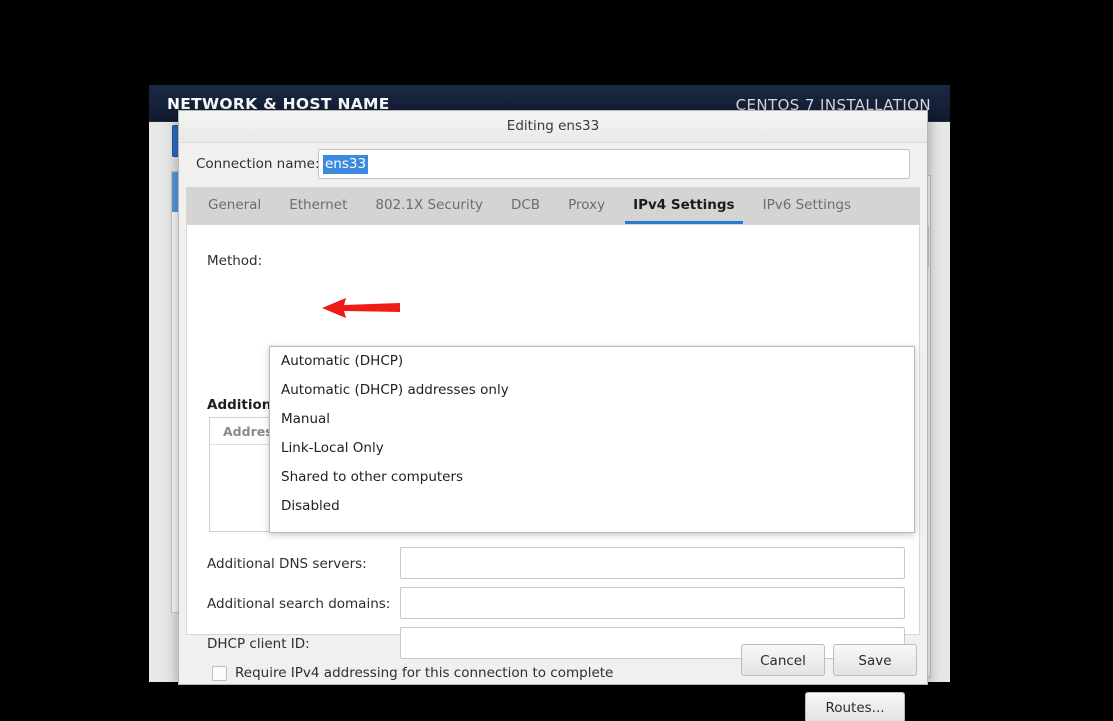 The width and height of the screenshot is (1113, 721). I want to click on tab-dcb: DCB, so click(525, 205).